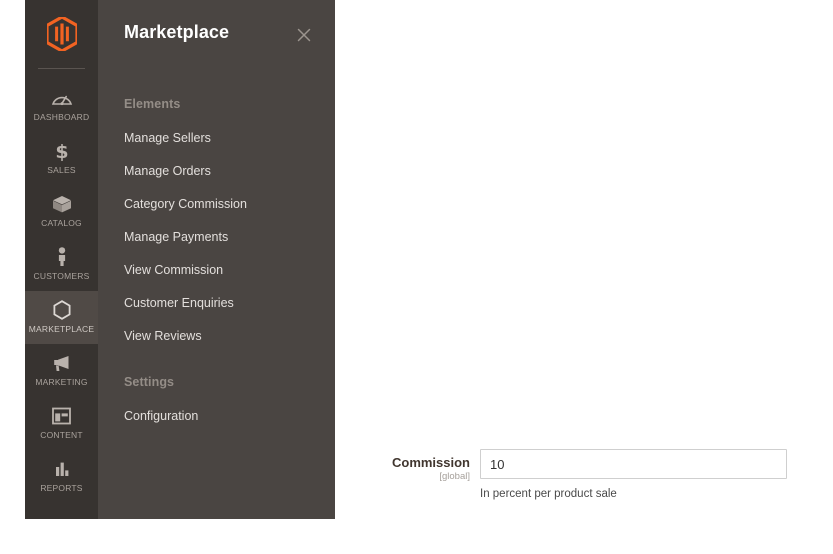  What do you see at coordinates (61, 170) in the screenshot?
I see `sidebar-item-label: SALES` at bounding box center [61, 170].